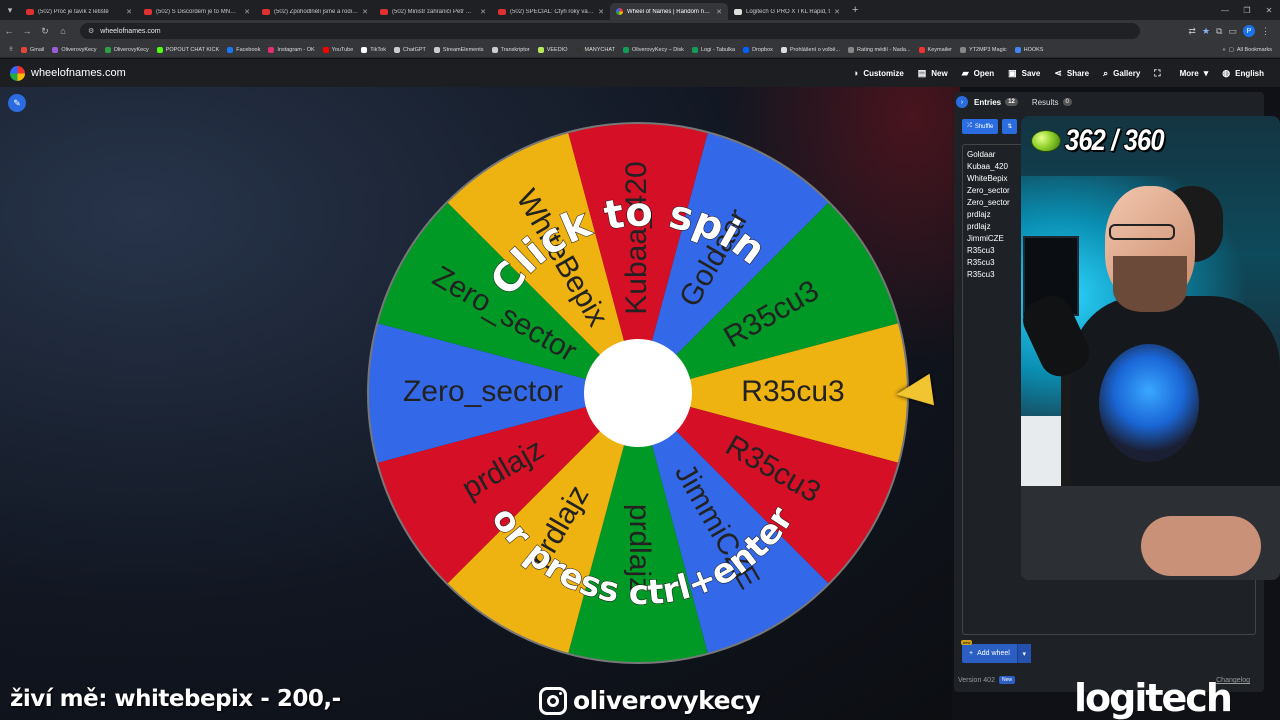  Describe the element at coordinates (855, 10) in the screenshot. I see `new-tab-button: +` at that location.